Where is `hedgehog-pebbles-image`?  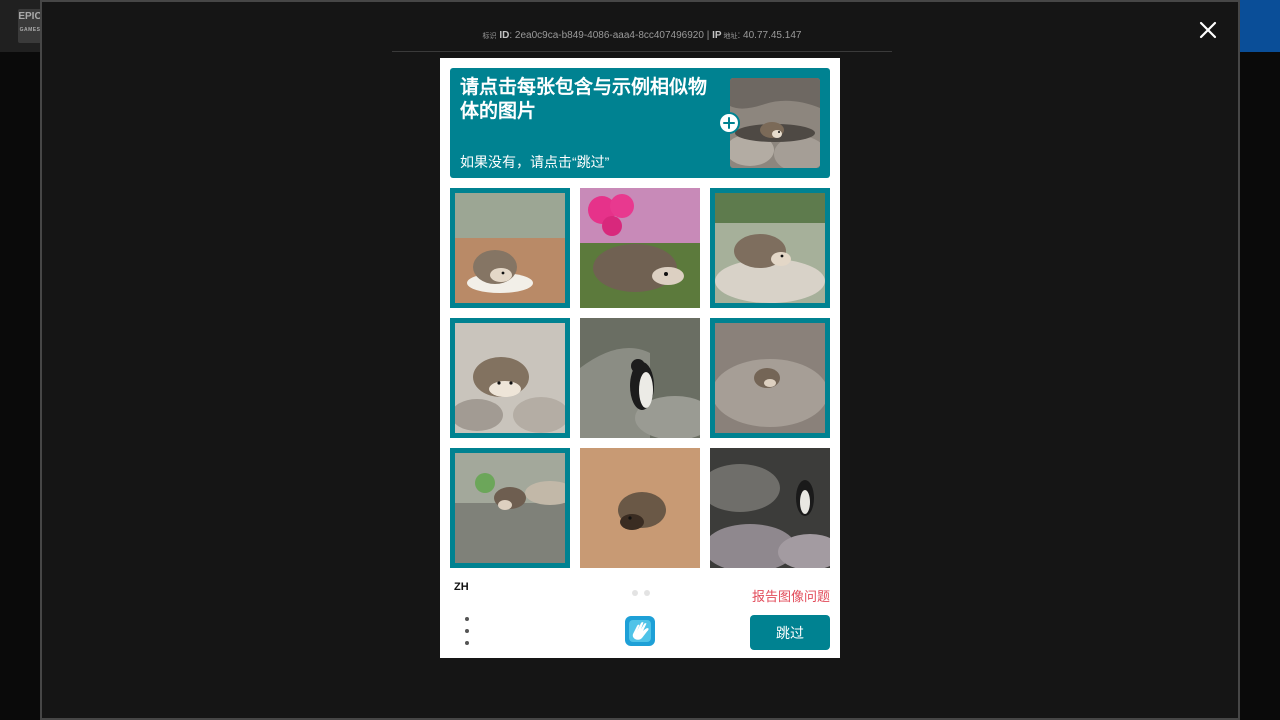 hedgehog-pebbles-image is located at coordinates (510, 378).